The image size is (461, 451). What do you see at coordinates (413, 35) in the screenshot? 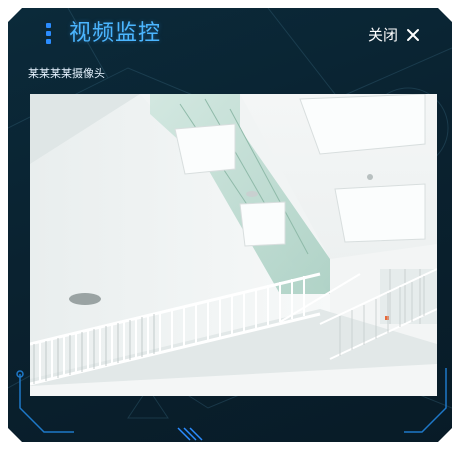
I see `close-icon` at bounding box center [413, 35].